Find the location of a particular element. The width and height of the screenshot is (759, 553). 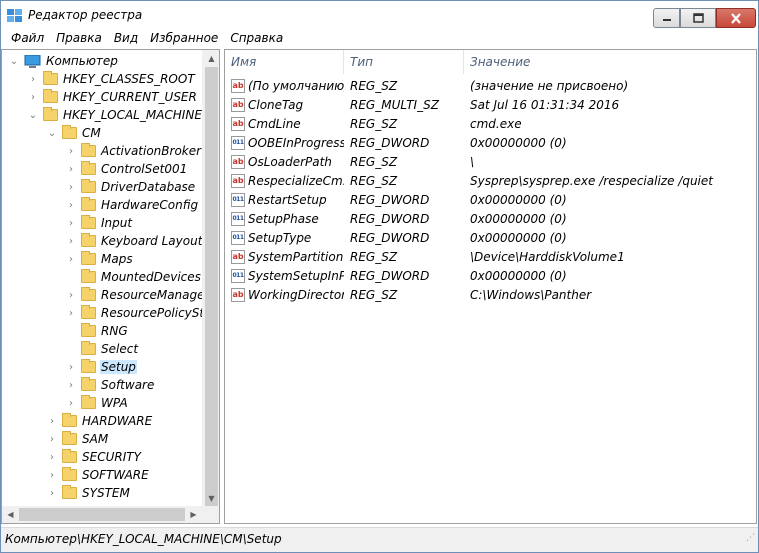

tree-vscroll-thumb is located at coordinates (211, 286).